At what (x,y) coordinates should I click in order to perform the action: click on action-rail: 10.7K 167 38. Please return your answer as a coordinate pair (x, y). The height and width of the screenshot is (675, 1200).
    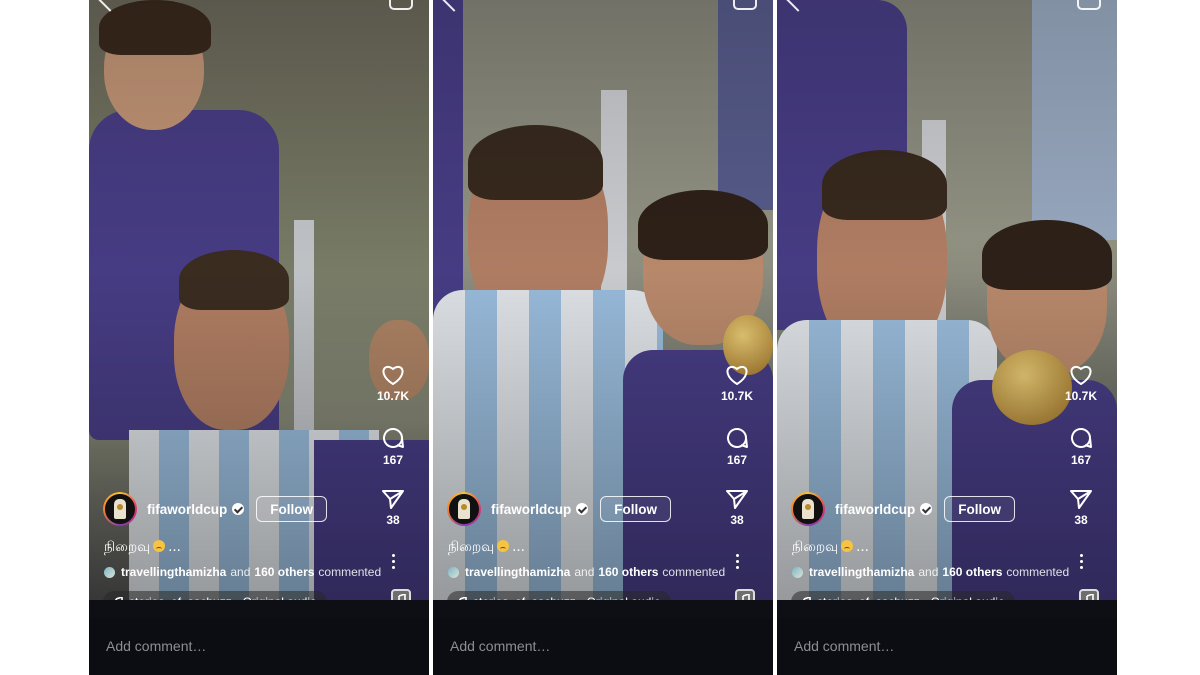
    Looking at the image, I should click on (393, 472).